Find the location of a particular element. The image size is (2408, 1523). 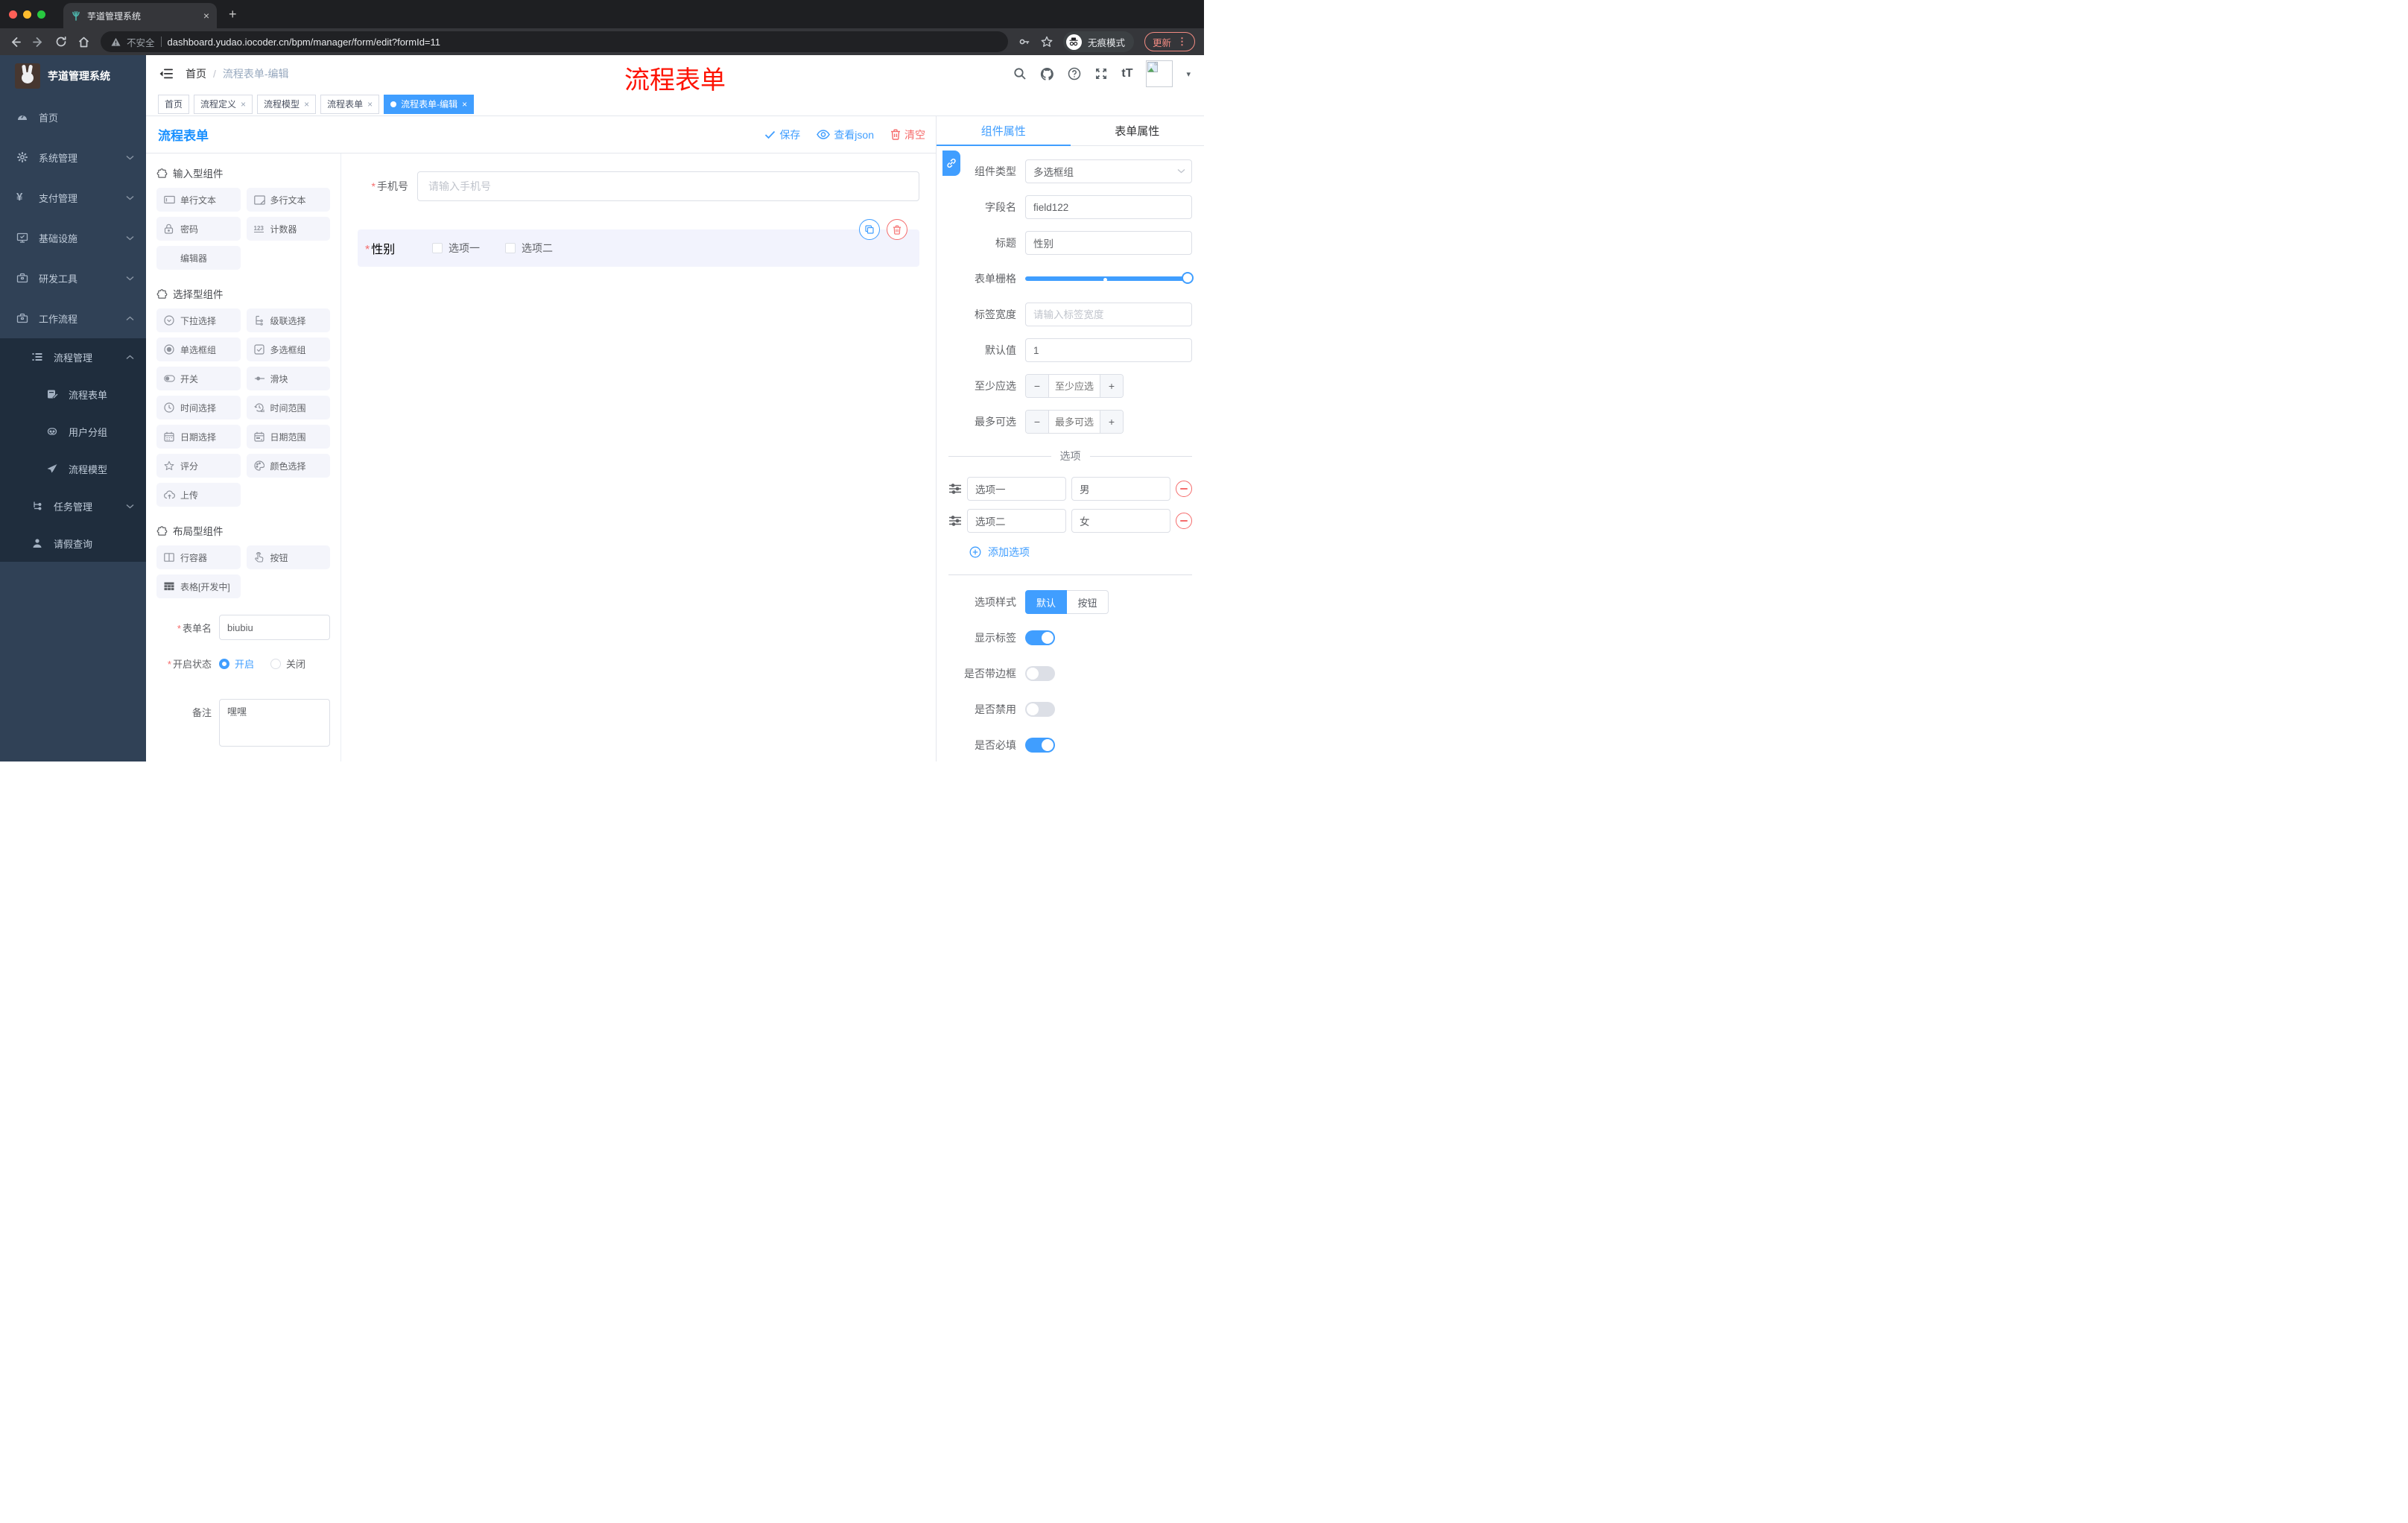

palette-item-time-range: 时间范围 is located at coordinates (288, 408).